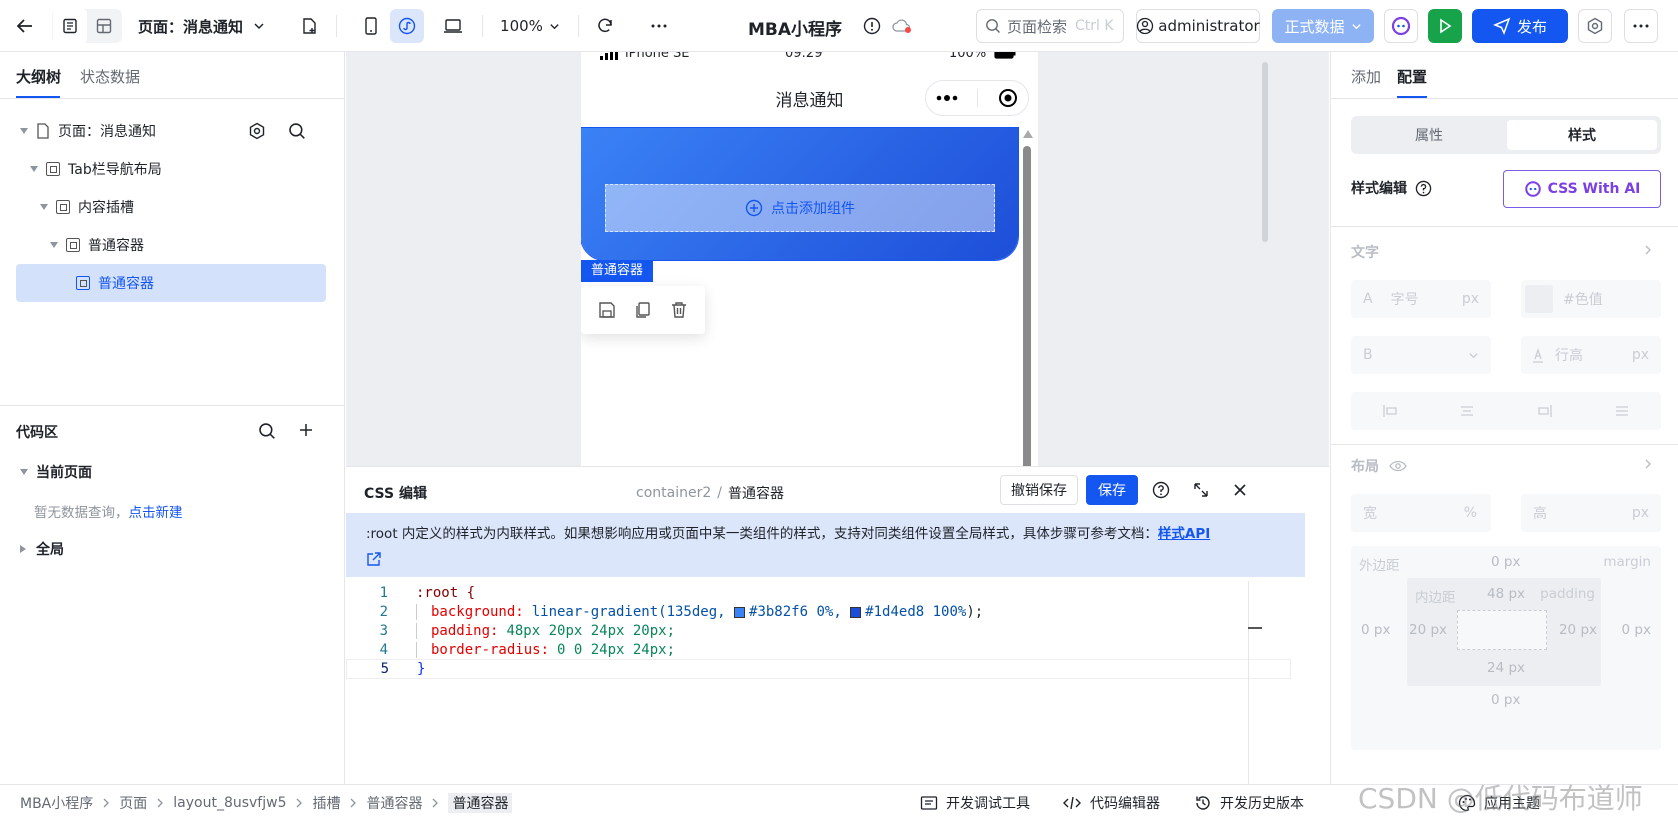 Image resolution: width=1678 pixels, height=820 pixels. I want to click on tab-outline-tree: 大纲树, so click(38, 76).